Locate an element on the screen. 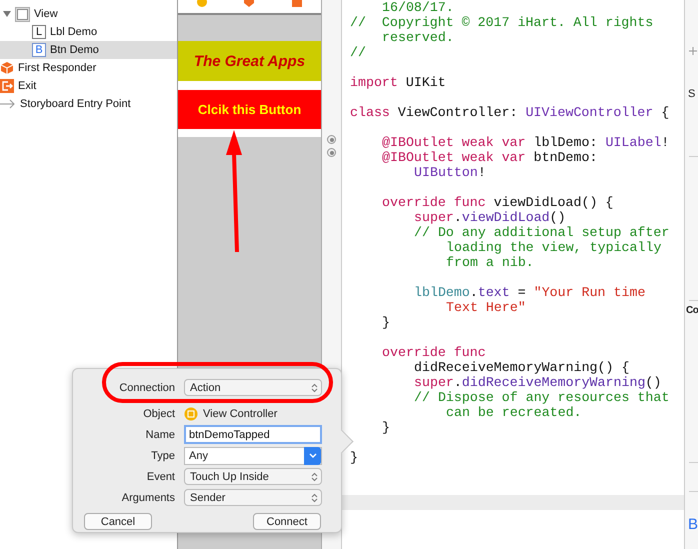 The height and width of the screenshot is (549, 698). field-label: Event is located at coordinates (160, 476).